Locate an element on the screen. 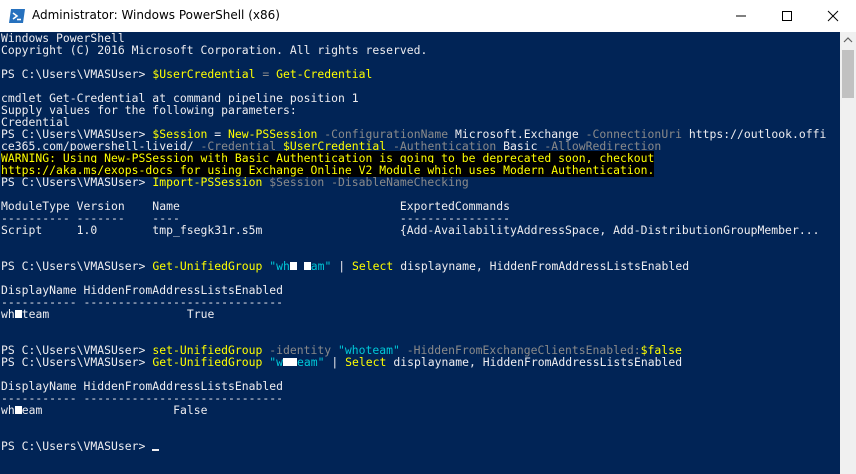  powershell-icon is located at coordinates (17, 16).